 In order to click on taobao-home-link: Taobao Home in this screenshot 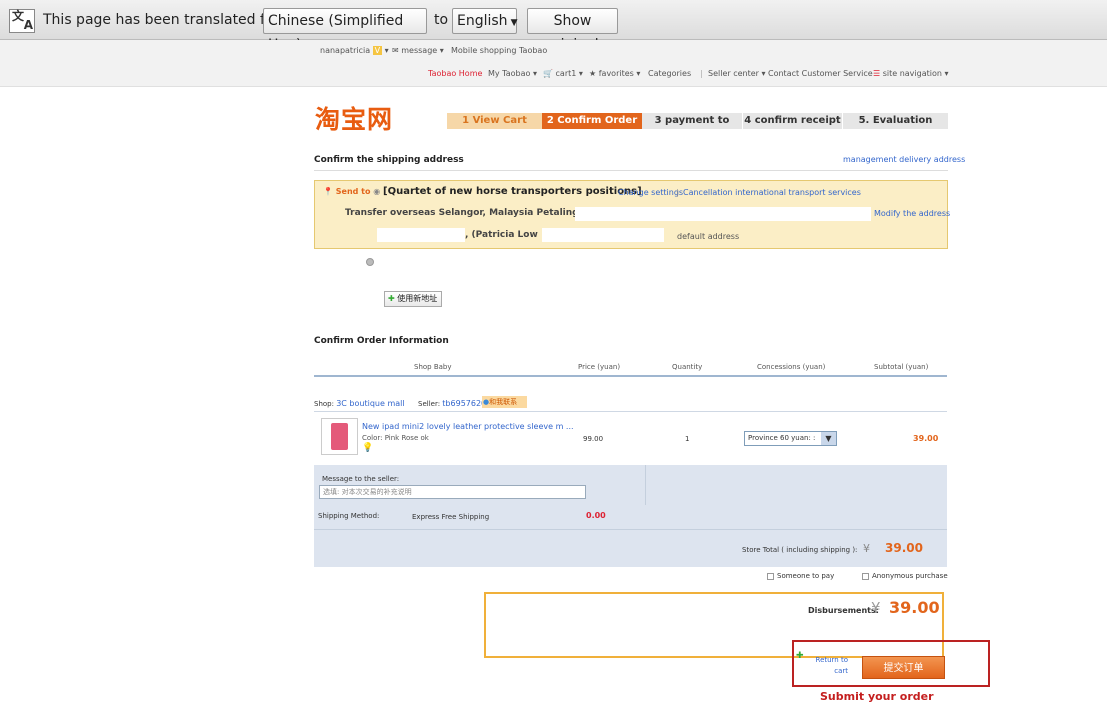, I will do `click(455, 73)`.